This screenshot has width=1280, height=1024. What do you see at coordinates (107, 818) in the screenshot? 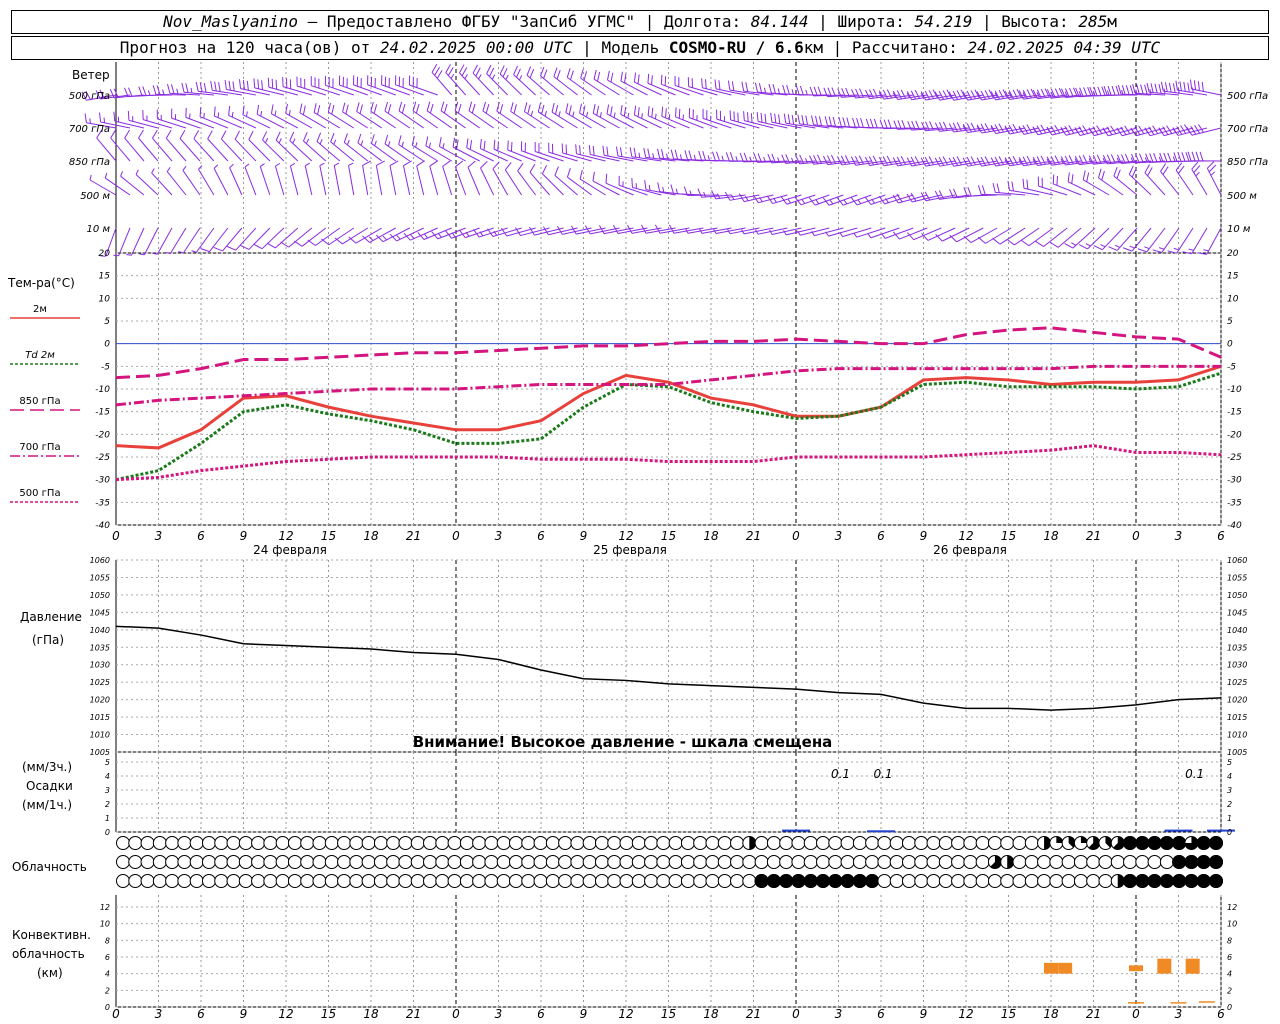
I see `precip-ytick-left: 1` at bounding box center [107, 818].